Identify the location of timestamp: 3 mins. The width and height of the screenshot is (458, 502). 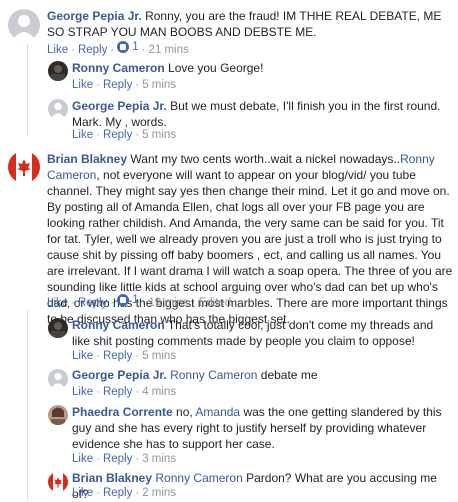
(159, 459).